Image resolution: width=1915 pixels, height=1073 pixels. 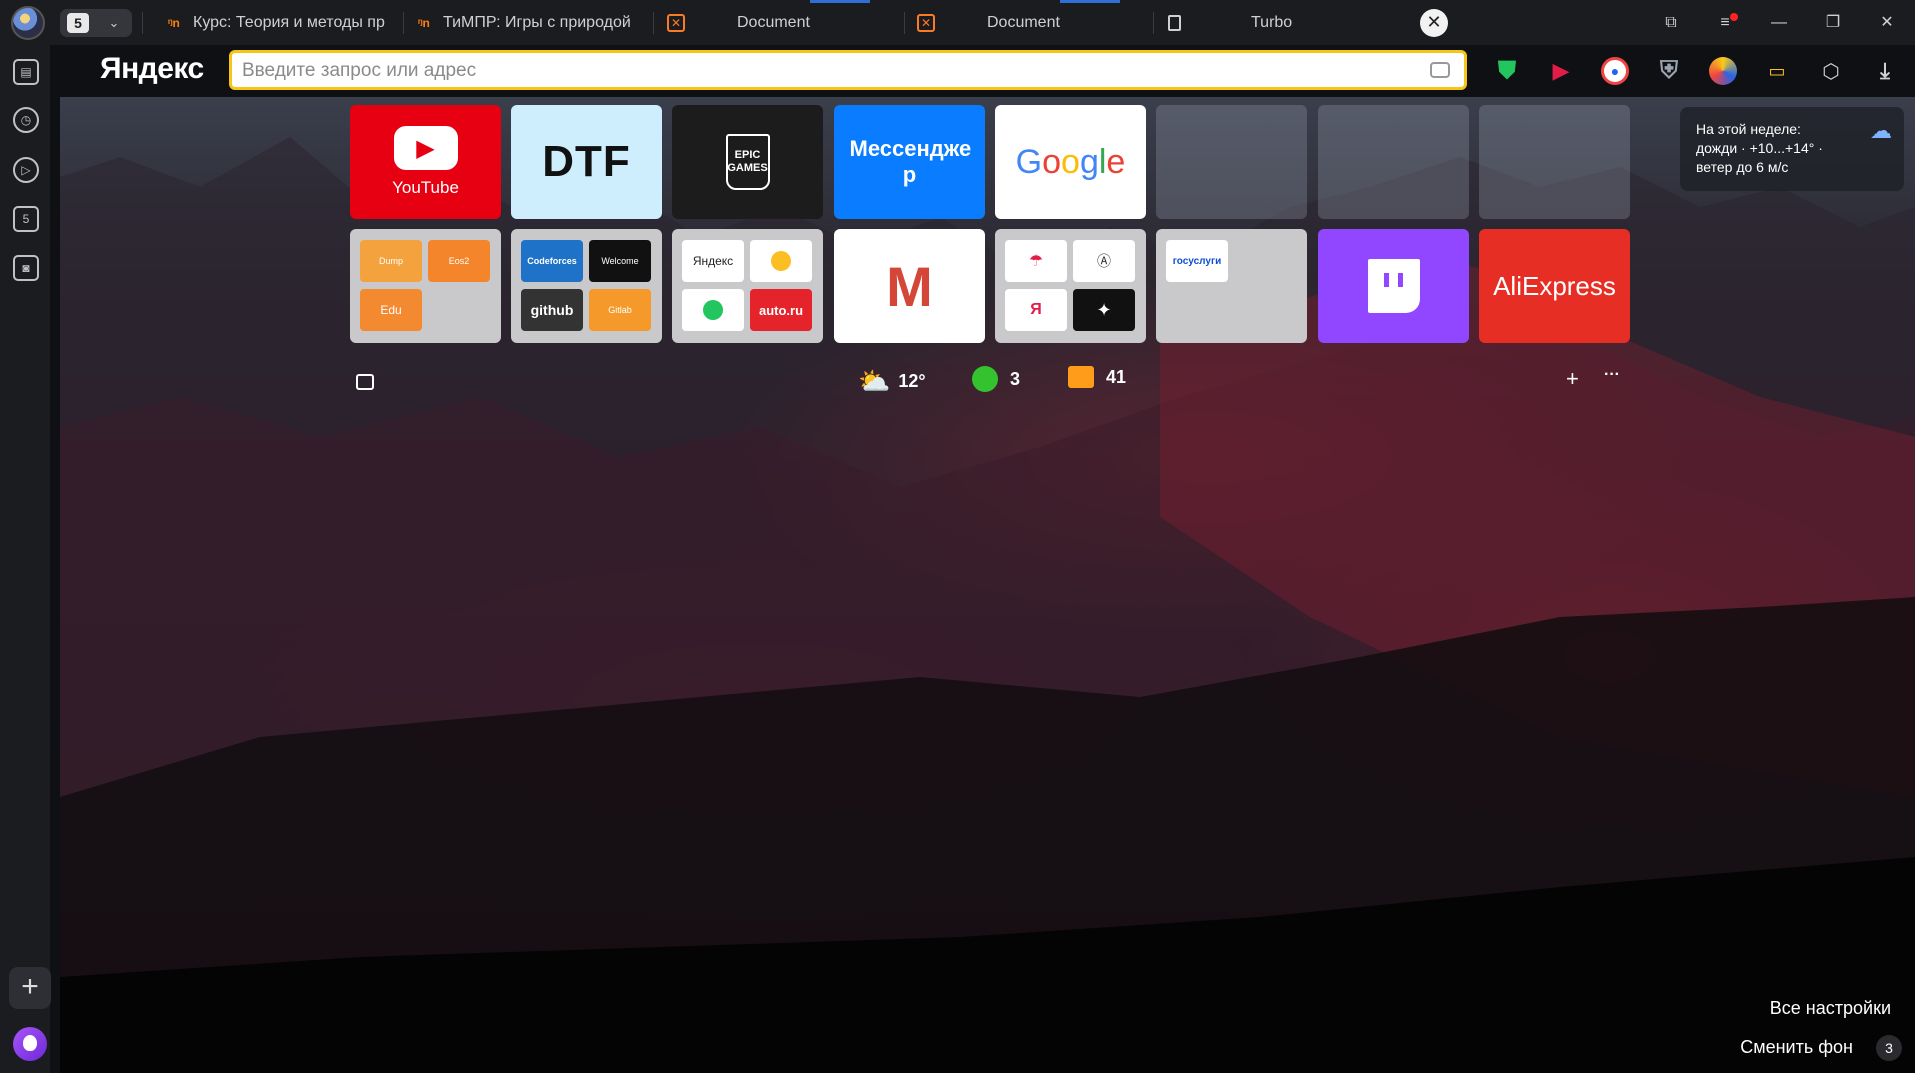 What do you see at coordinates (1669, 71) in the screenshot?
I see `privacy-shield-icon: ⛨` at bounding box center [1669, 71].